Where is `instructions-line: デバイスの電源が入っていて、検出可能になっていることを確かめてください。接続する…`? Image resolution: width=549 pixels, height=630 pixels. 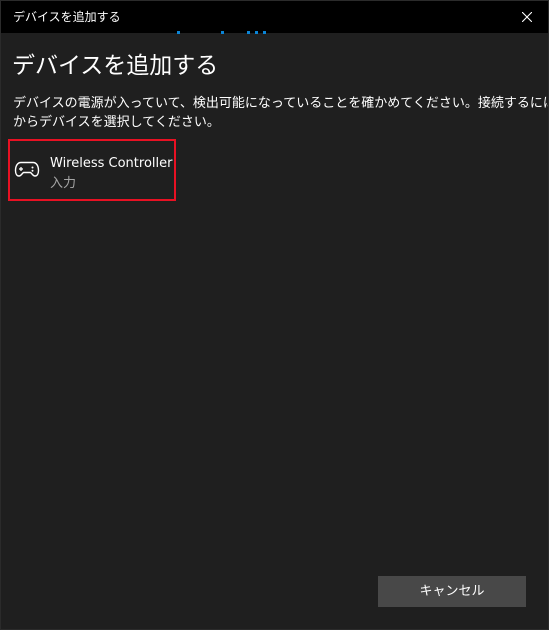 instructions-line: デバイスの電源が入っていて、検出可能になっていることを確かめてください。接続する… is located at coordinates (281, 103).